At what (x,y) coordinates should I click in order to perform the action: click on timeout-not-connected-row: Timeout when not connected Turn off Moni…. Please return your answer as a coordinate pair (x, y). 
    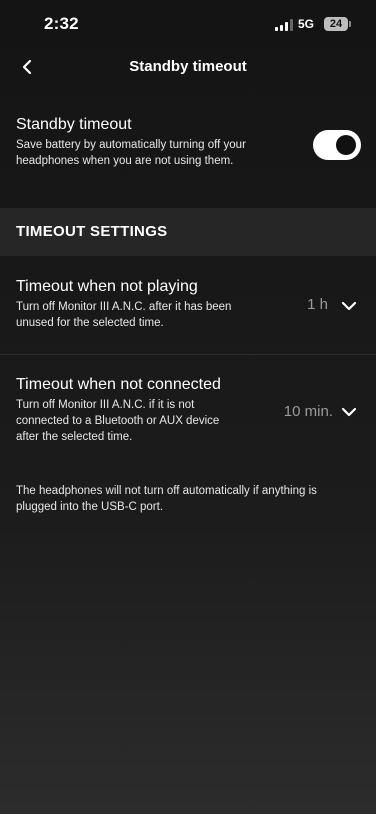
    Looking at the image, I should click on (188, 413).